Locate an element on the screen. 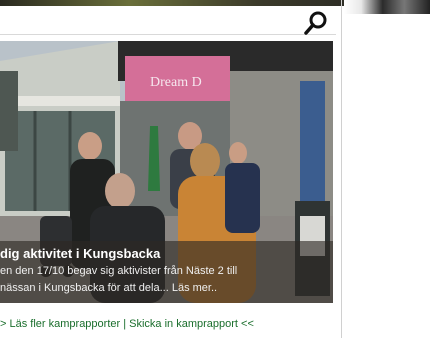  submit-report-link: Skicka in kamprapport is located at coordinates (183, 324).